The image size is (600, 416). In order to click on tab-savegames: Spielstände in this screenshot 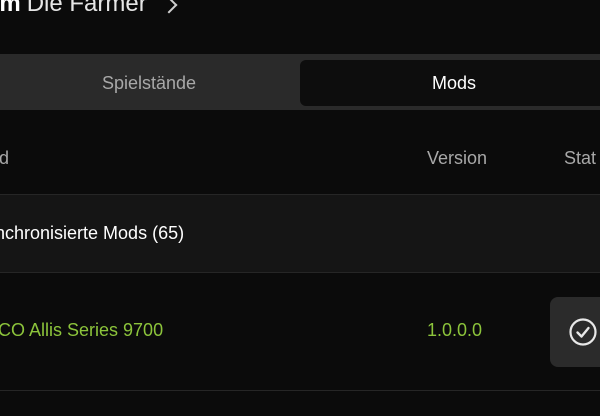, I will do `click(149, 83)`.